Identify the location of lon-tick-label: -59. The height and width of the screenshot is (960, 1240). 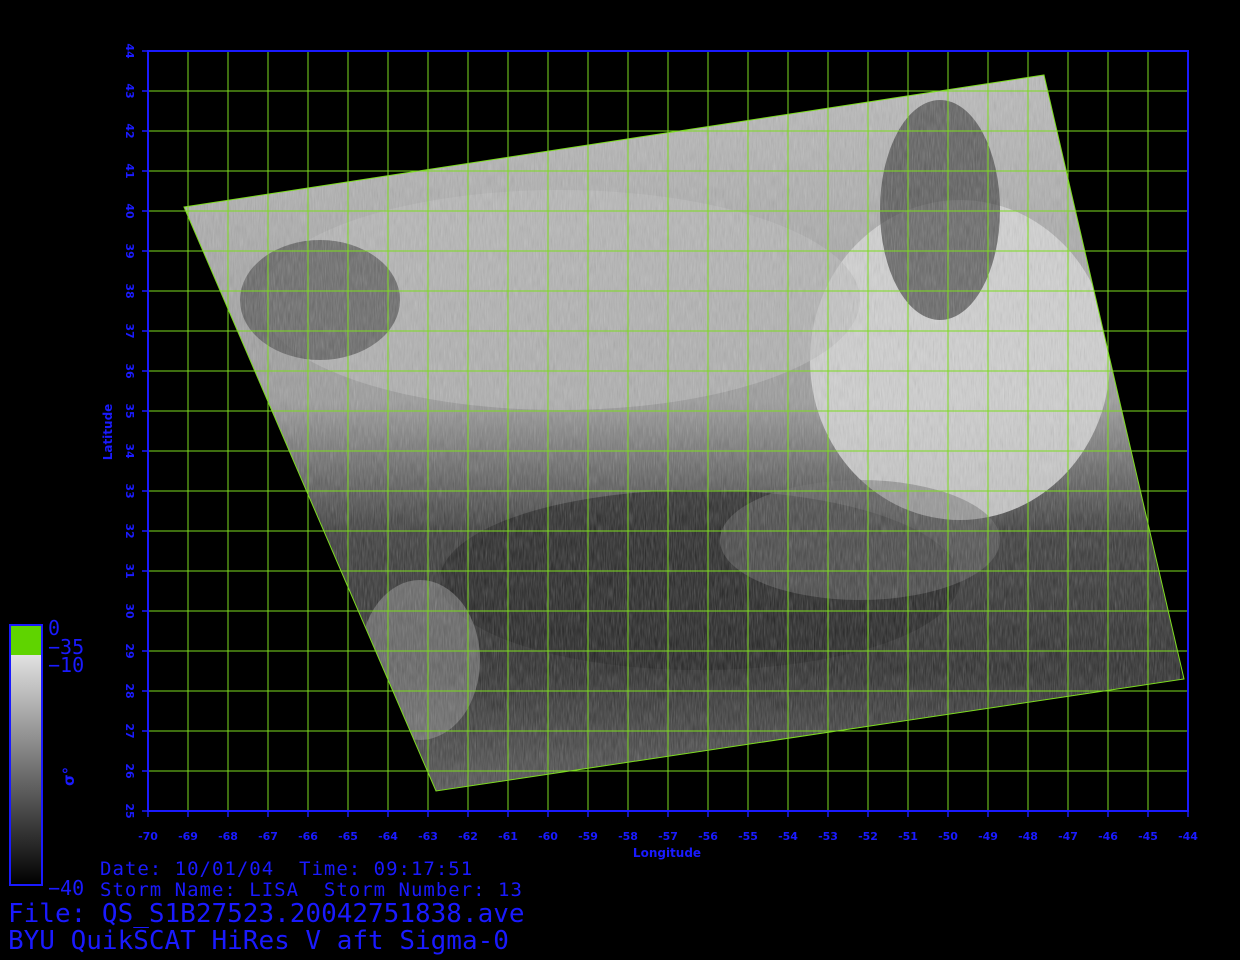
(588, 836).